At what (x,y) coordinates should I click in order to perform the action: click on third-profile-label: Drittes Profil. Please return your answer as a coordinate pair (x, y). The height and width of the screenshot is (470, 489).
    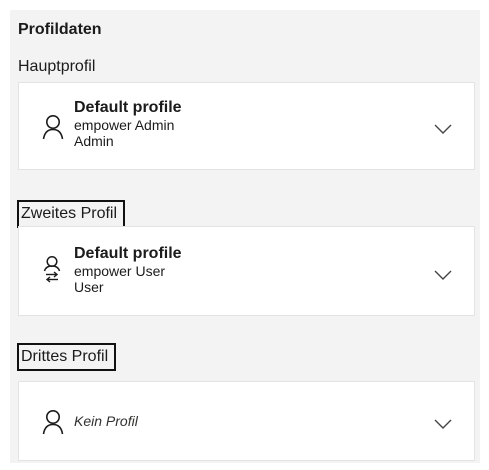
    Looking at the image, I should click on (67, 357).